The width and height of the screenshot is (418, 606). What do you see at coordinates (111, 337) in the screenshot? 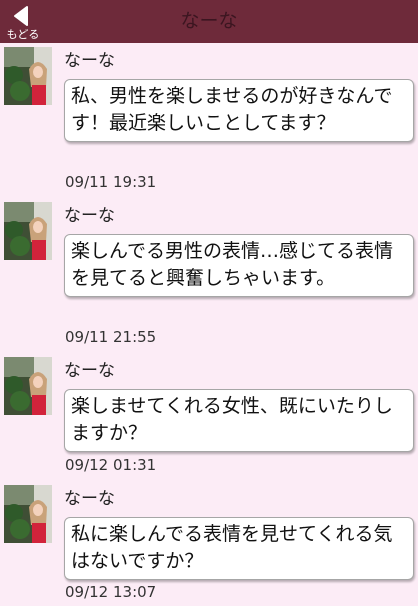
I see `message-timestamp: 09/11 21:55` at bounding box center [111, 337].